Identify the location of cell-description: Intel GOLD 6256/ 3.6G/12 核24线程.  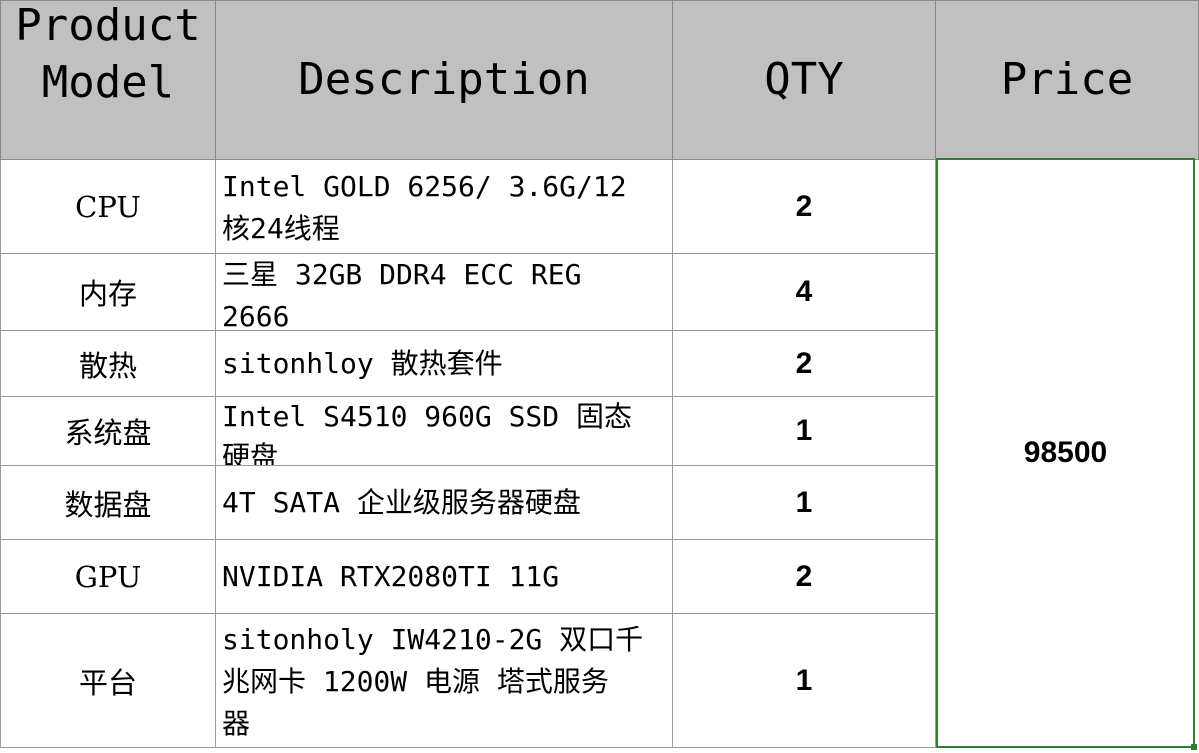
(444, 207).